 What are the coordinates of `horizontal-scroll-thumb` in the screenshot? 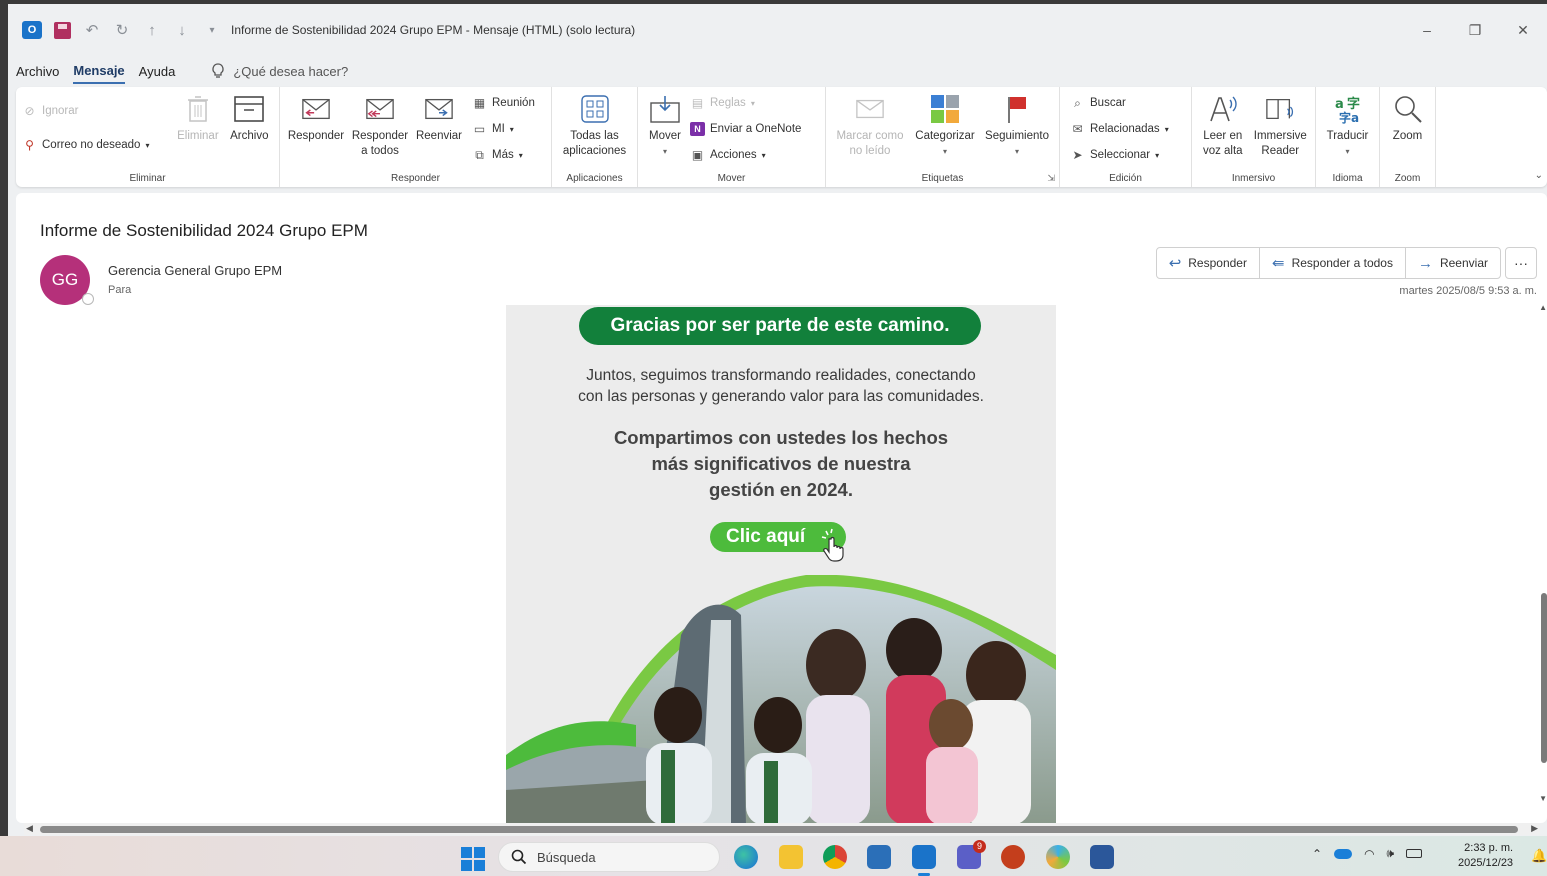 It's located at (779, 829).